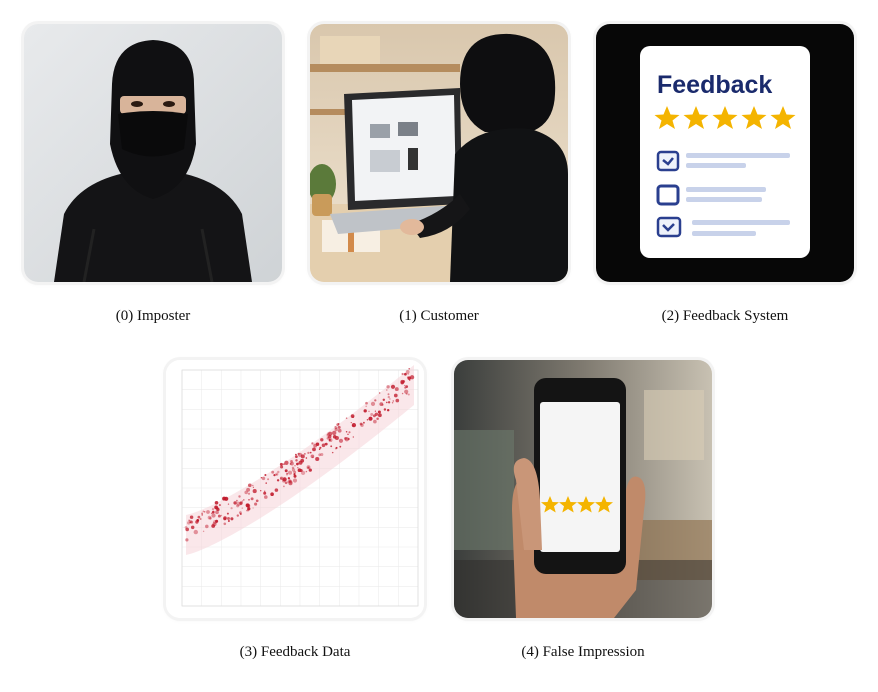 The width and height of the screenshot is (878, 692). I want to click on false-impression-image, so click(583, 489).